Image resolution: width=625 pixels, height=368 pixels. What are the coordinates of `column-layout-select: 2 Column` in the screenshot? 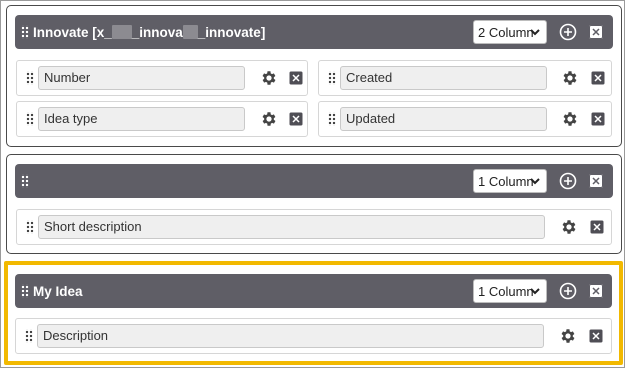 It's located at (510, 32).